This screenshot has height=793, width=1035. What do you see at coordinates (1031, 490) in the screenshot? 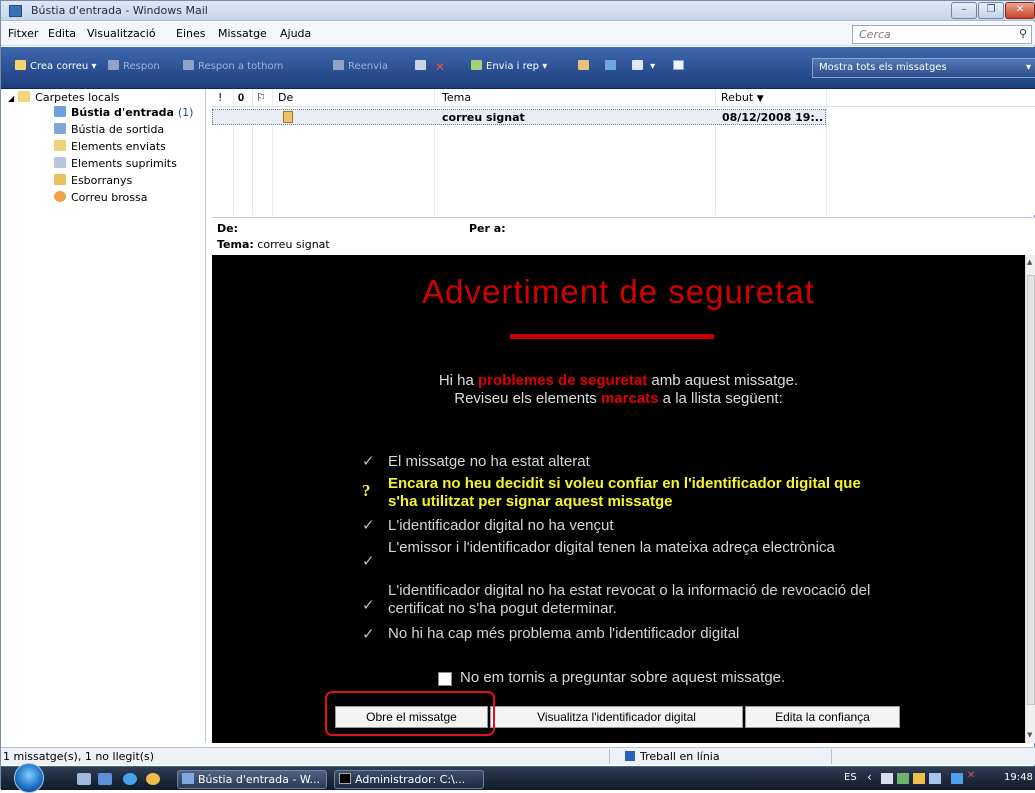
I see `scroll-thumb` at bounding box center [1031, 490].